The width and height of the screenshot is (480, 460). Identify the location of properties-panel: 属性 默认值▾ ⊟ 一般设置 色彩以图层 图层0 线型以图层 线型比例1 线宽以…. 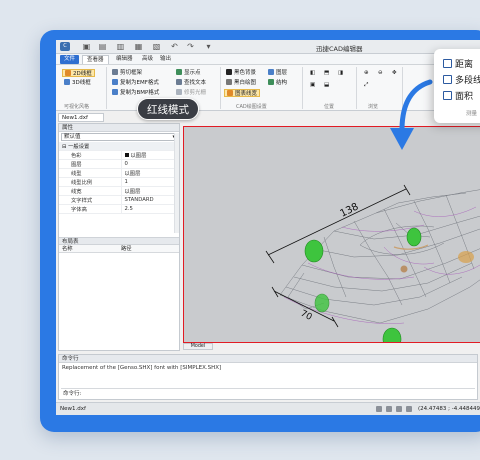
(119, 237).